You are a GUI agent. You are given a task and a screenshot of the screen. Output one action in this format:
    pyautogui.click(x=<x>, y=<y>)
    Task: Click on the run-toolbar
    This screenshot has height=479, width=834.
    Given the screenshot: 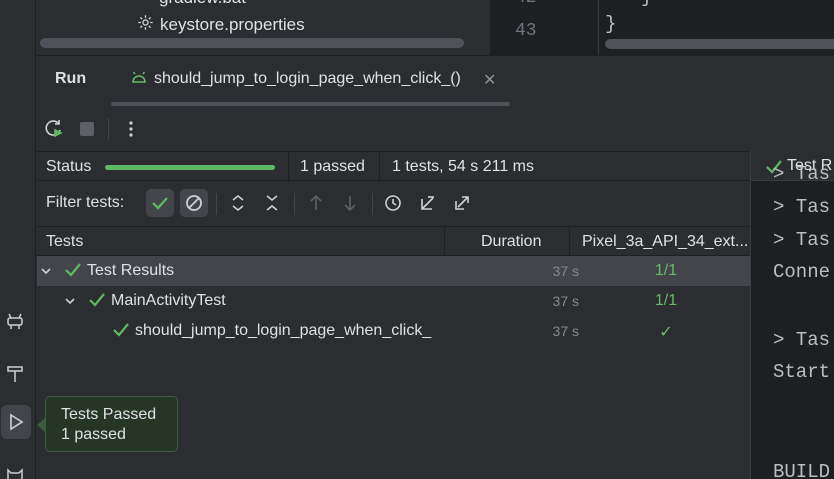 What is the action you would take?
    pyautogui.click(x=435, y=129)
    